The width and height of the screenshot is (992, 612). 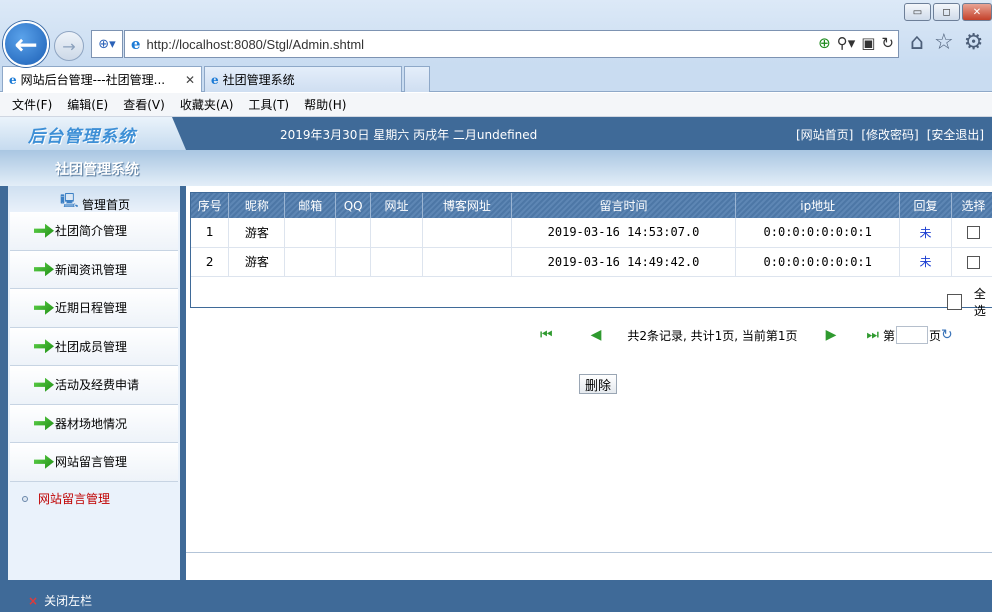 I want to click on bullet-icon, so click(x=25, y=498).